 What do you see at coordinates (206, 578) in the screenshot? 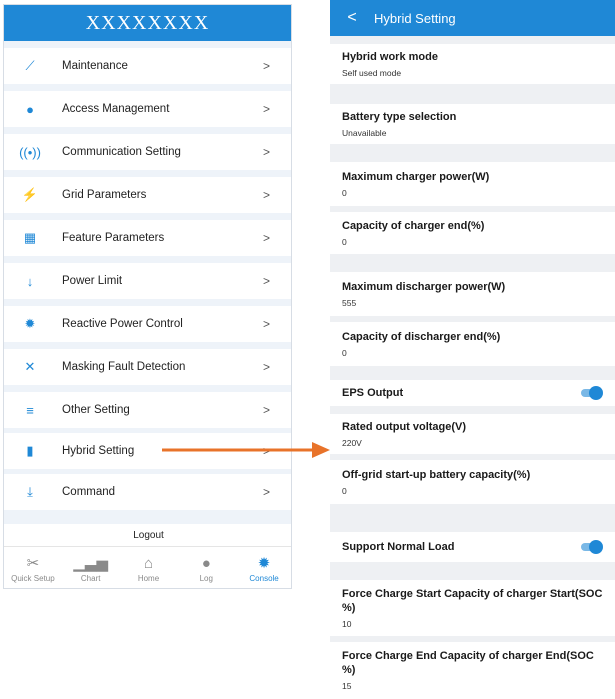
I see `tab-label: Log` at bounding box center [206, 578].